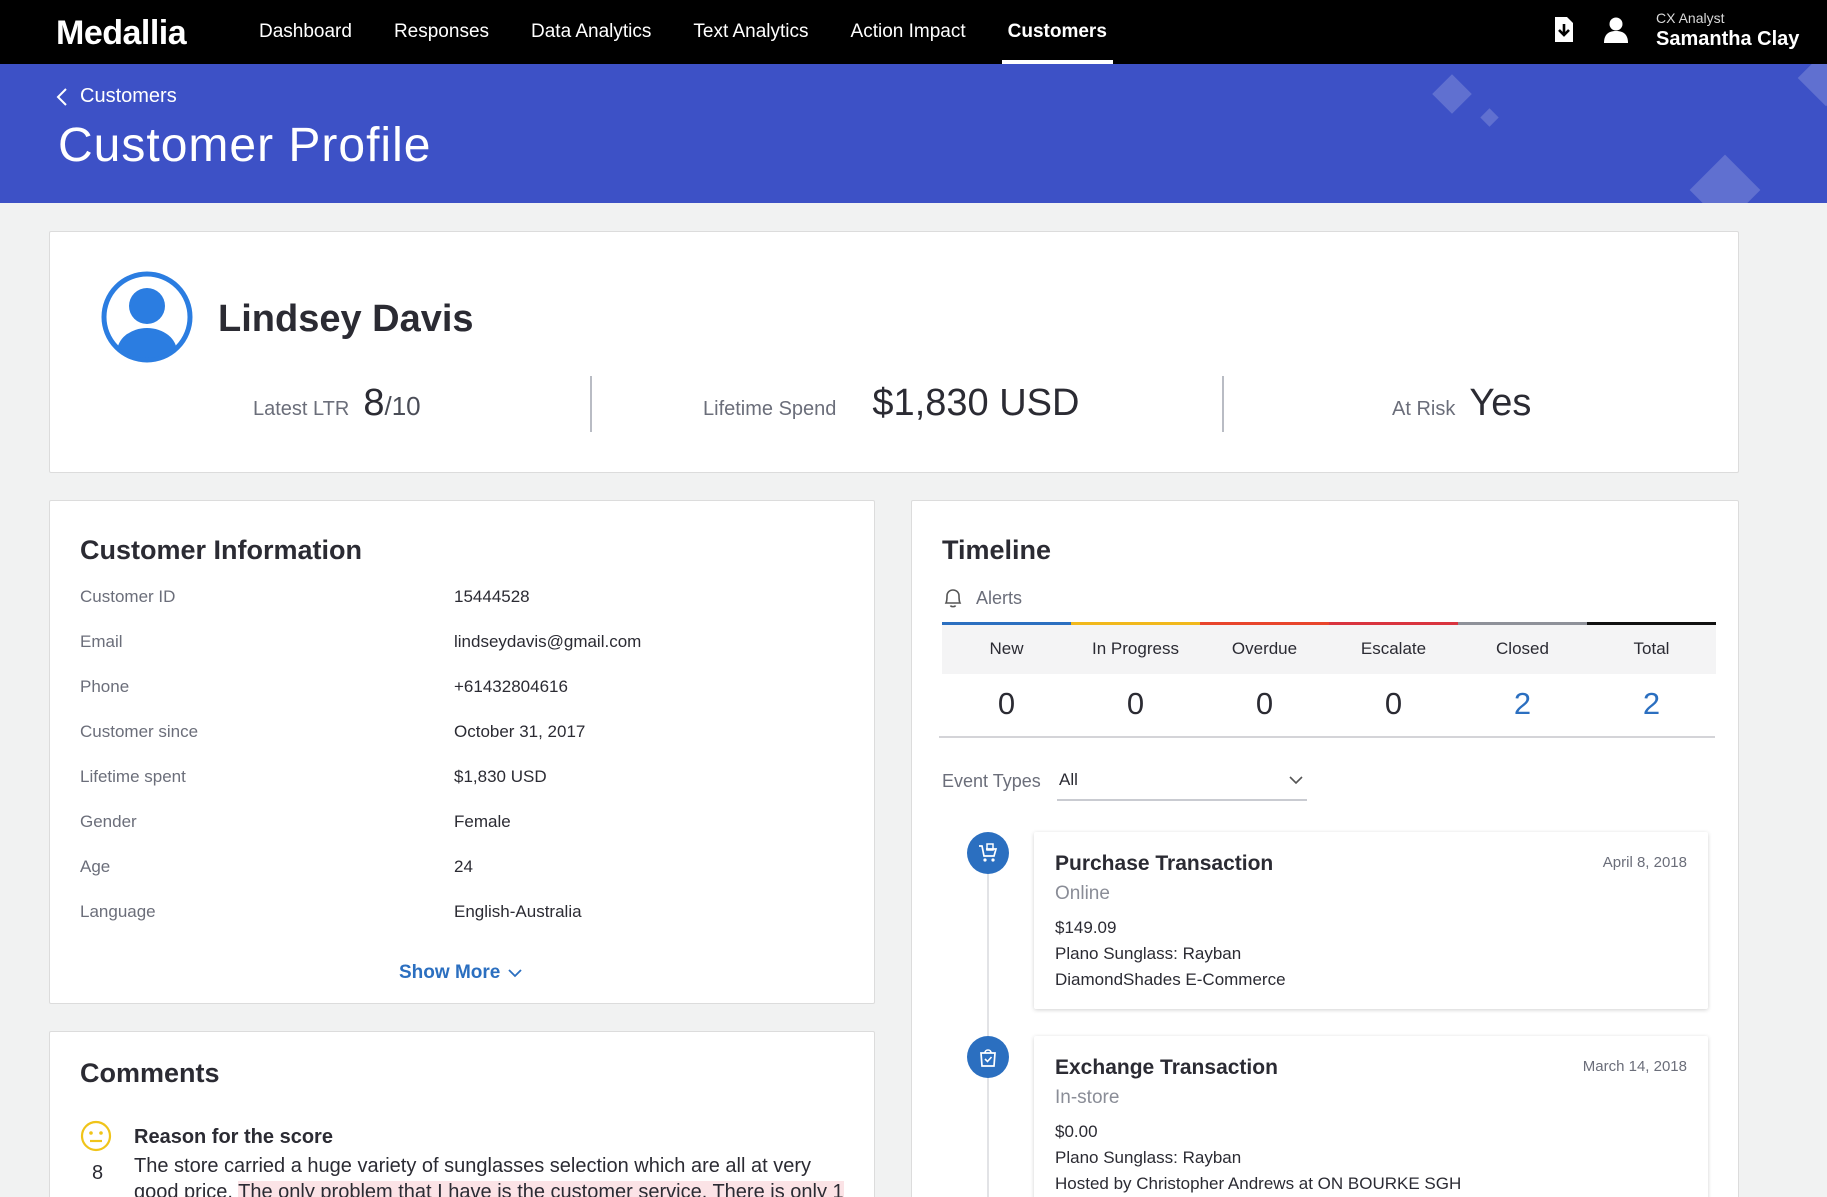 This screenshot has height=1197, width=1827. Describe the element at coordinates (150, 1073) in the screenshot. I see `section-title: Comments` at that location.